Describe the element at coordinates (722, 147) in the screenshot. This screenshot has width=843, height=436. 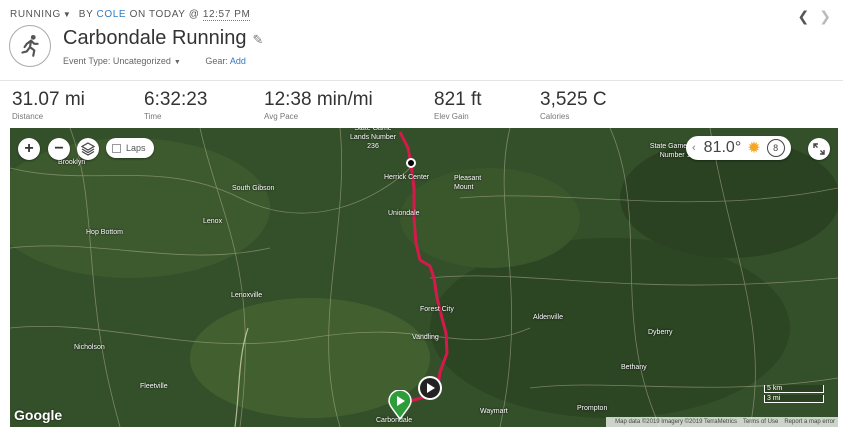
I see `temperature-value: 81.0°` at that location.